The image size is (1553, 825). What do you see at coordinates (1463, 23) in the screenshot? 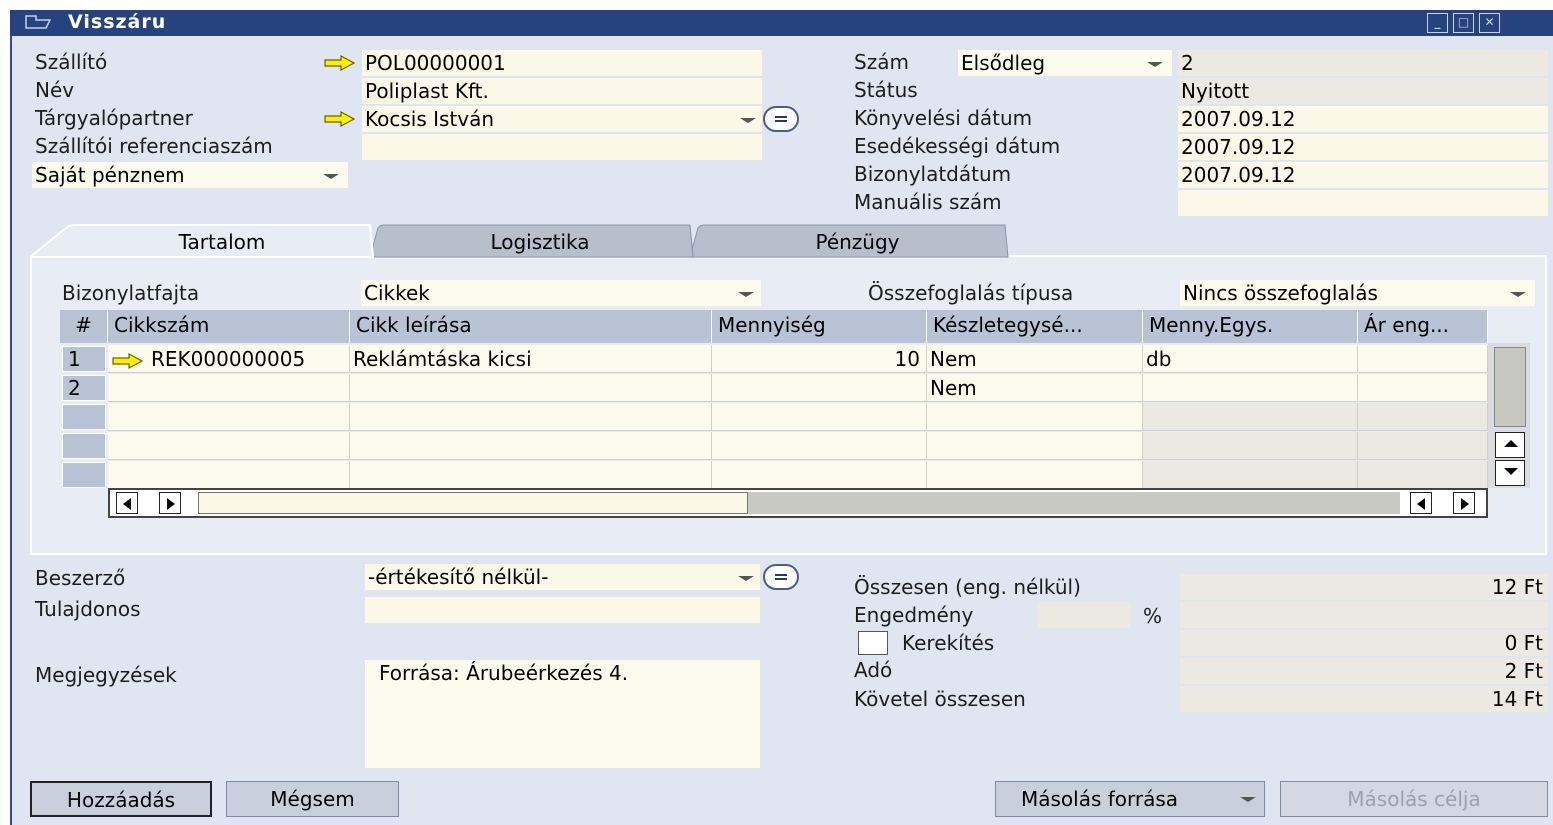
I see `maximize-icon: □` at bounding box center [1463, 23].